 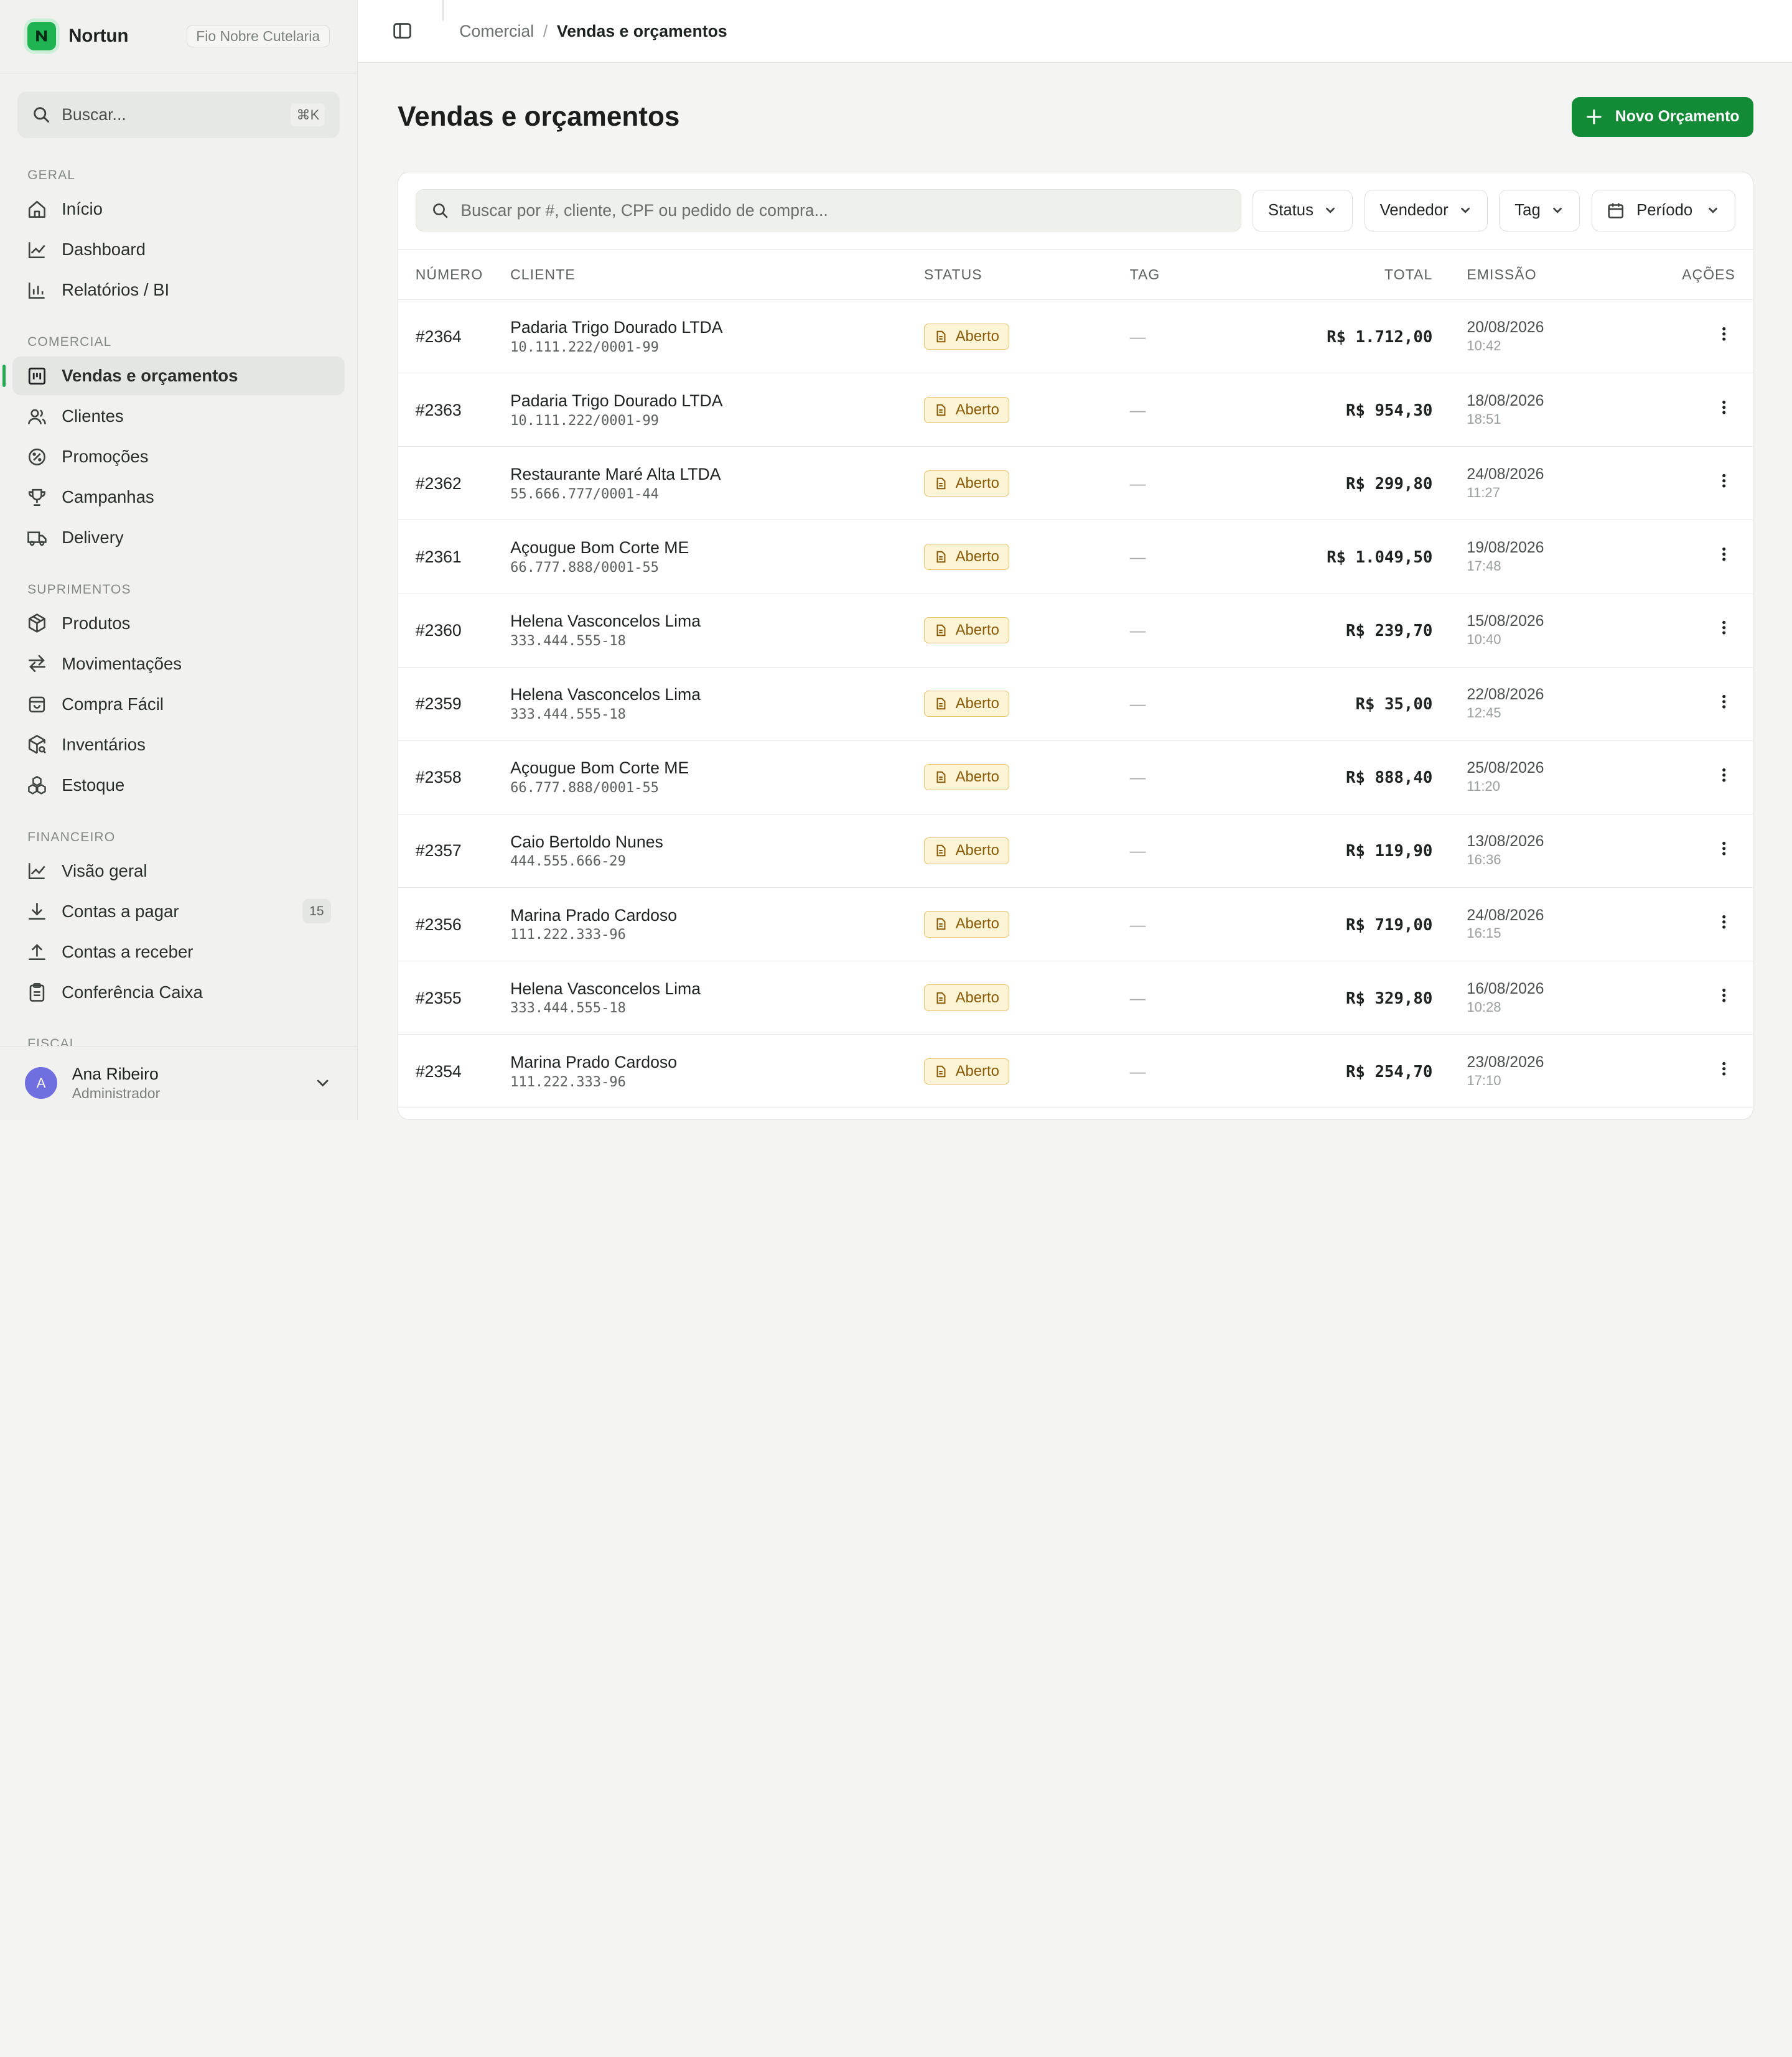 What do you see at coordinates (439, 483) in the screenshot?
I see `order-number: #2362` at bounding box center [439, 483].